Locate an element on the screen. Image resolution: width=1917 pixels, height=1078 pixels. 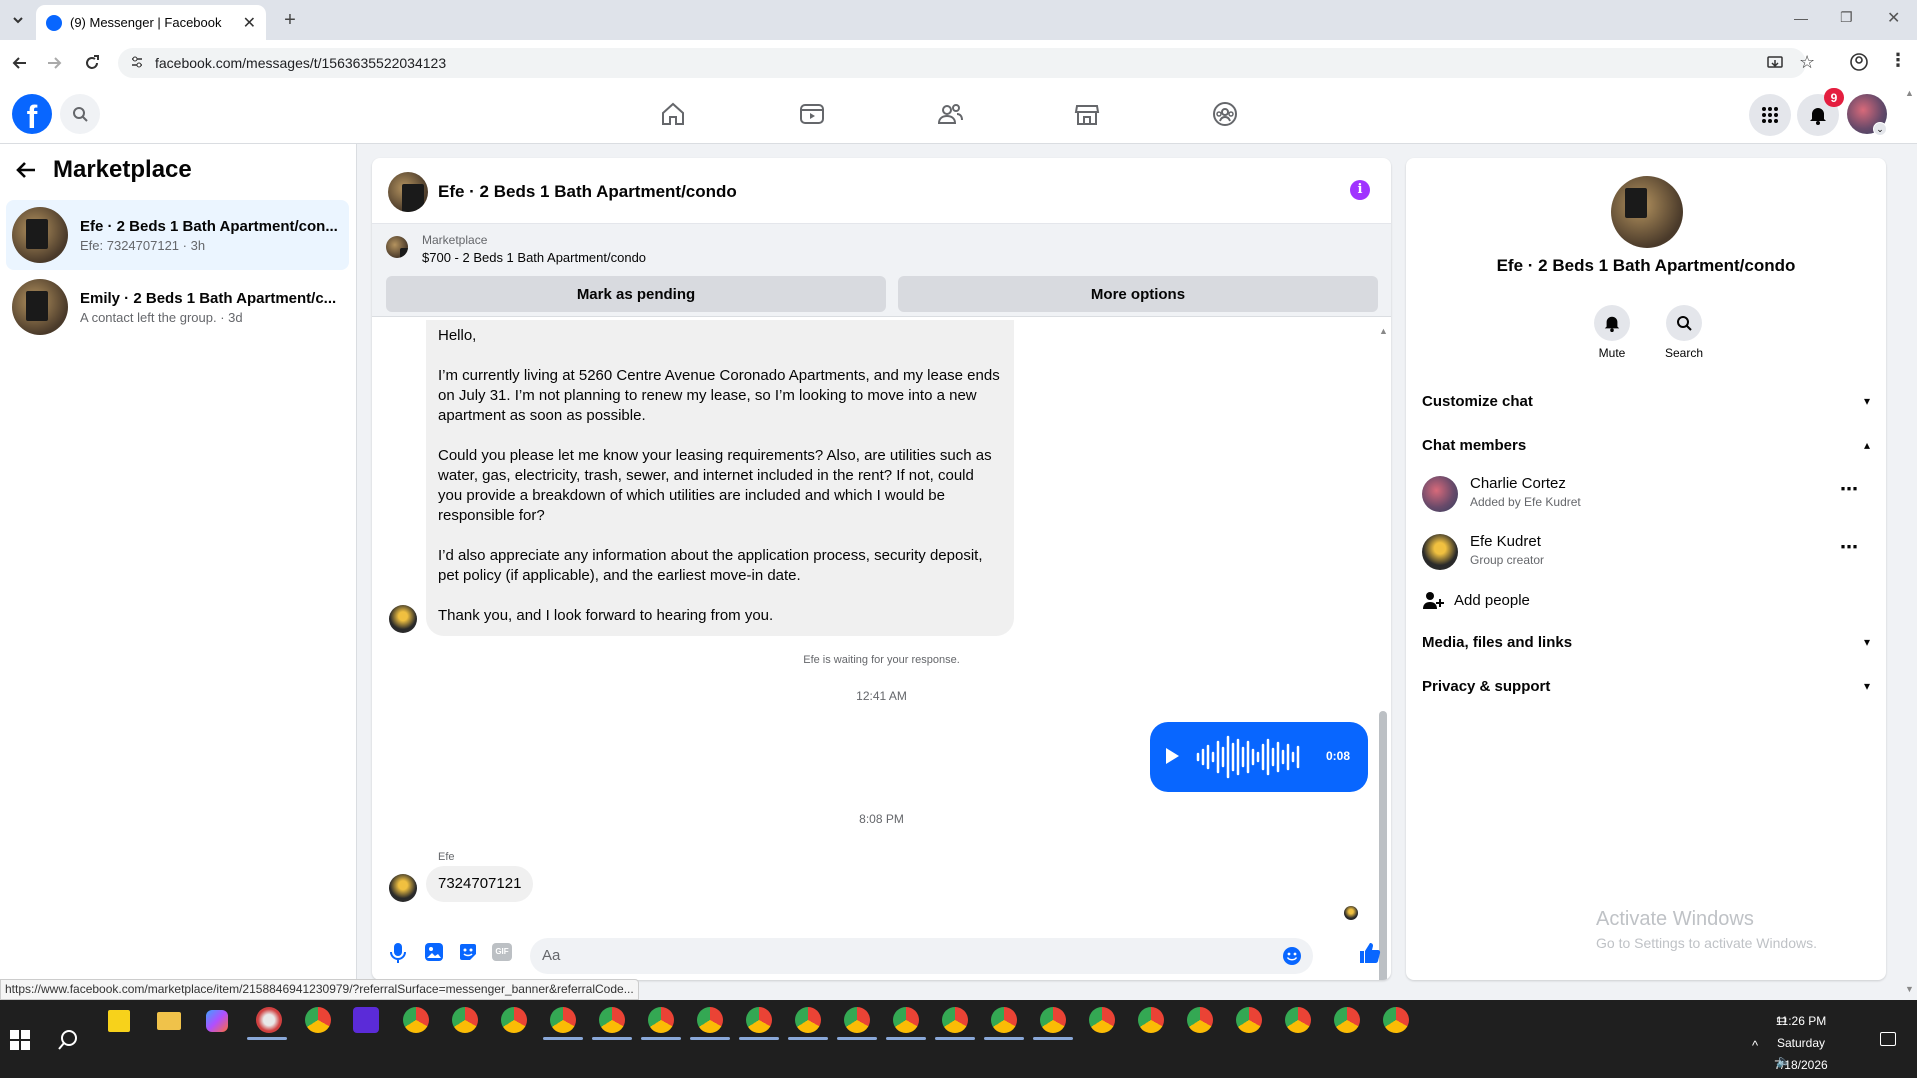
member-row: Charlie Cortez Added by Efe Kudret ⋯ is located at coordinates (1646, 496).